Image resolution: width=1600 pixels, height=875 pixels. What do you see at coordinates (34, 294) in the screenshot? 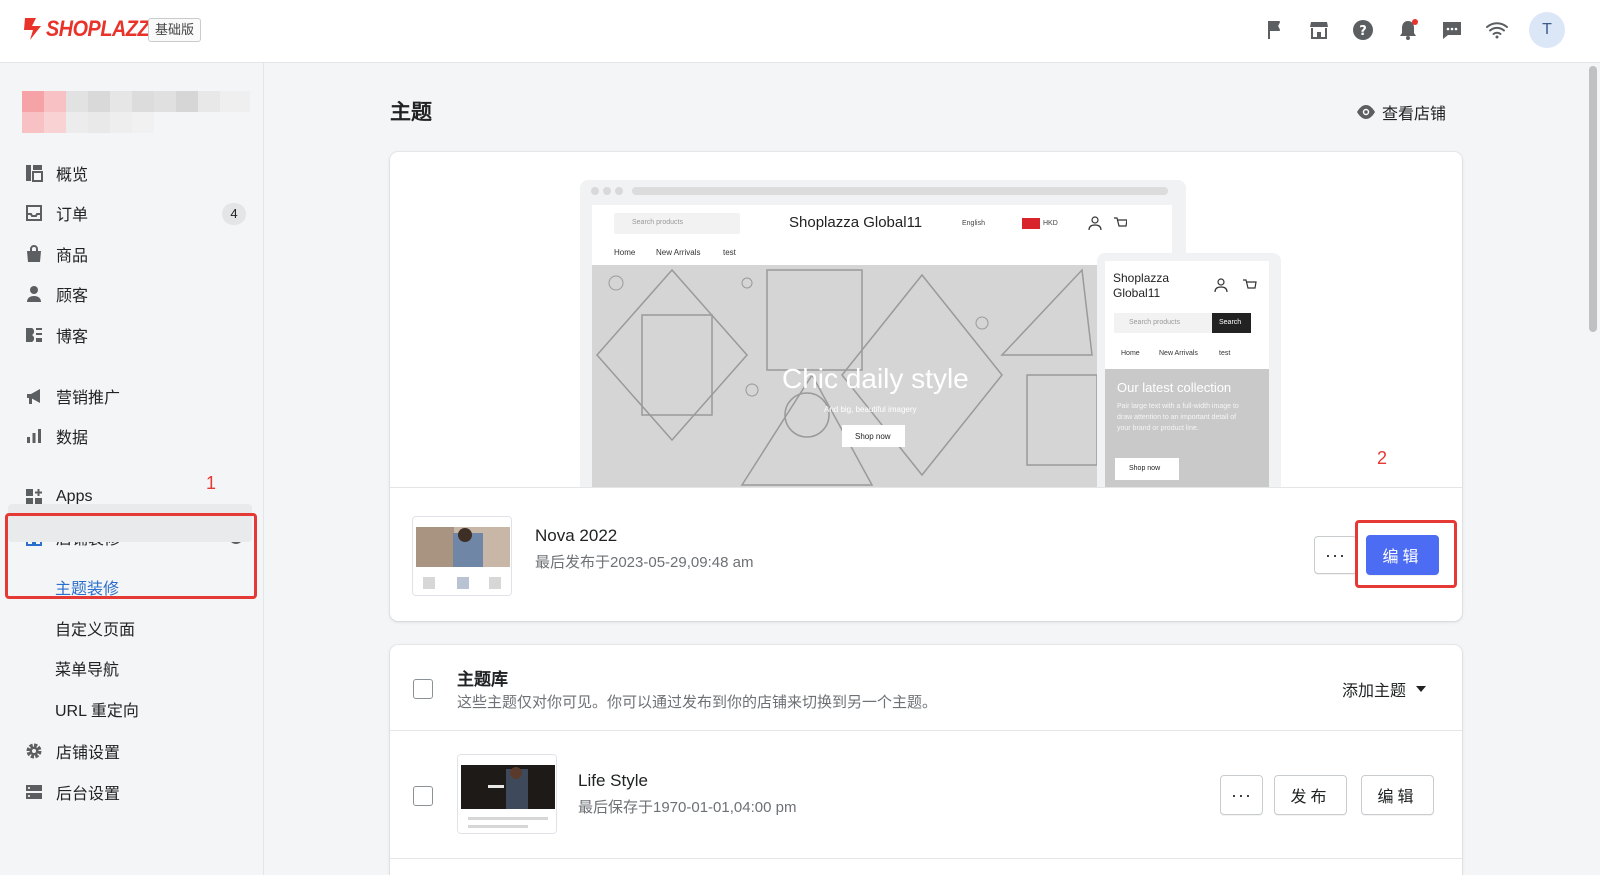
I see `person-icon` at bounding box center [34, 294].